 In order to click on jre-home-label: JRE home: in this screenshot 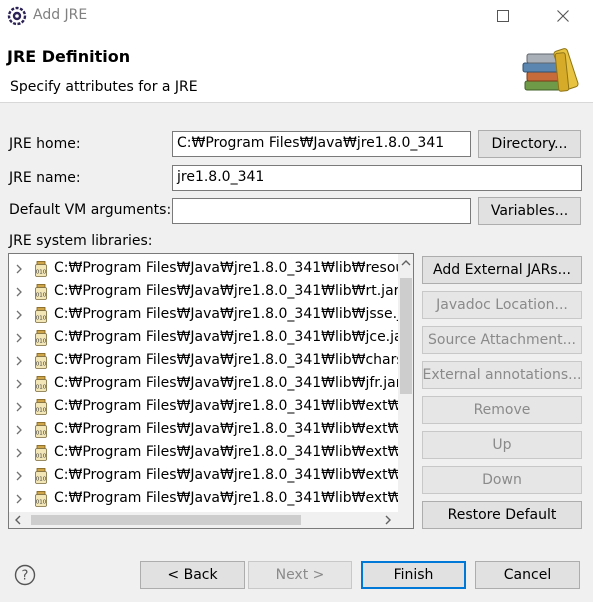, I will do `click(45, 144)`.